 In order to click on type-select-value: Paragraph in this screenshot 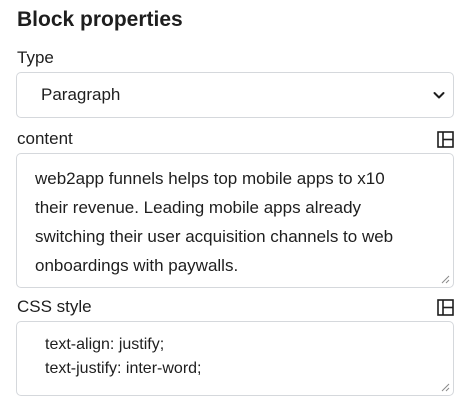, I will do `click(81, 94)`.